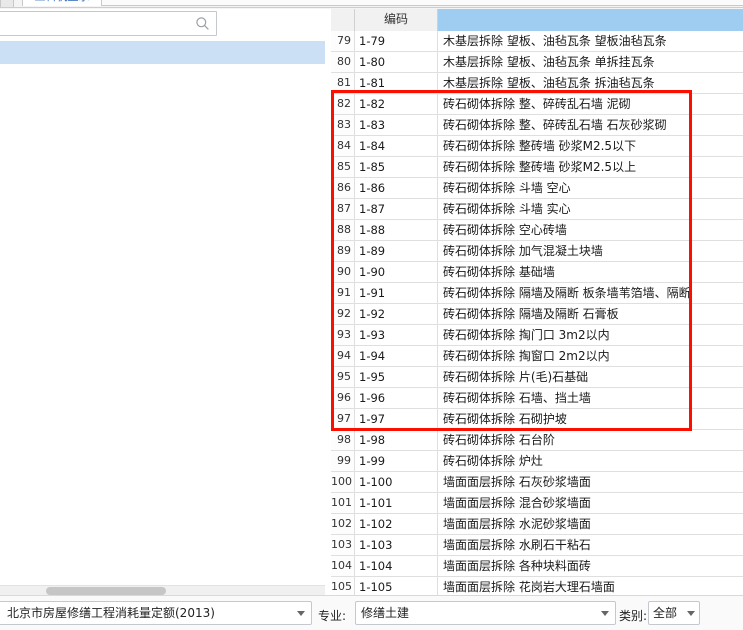 The height and width of the screenshot is (630, 743). I want to click on name-cell: 砖石砌体拆除 整、碎砖乱石墙 泥砌, so click(590, 104).